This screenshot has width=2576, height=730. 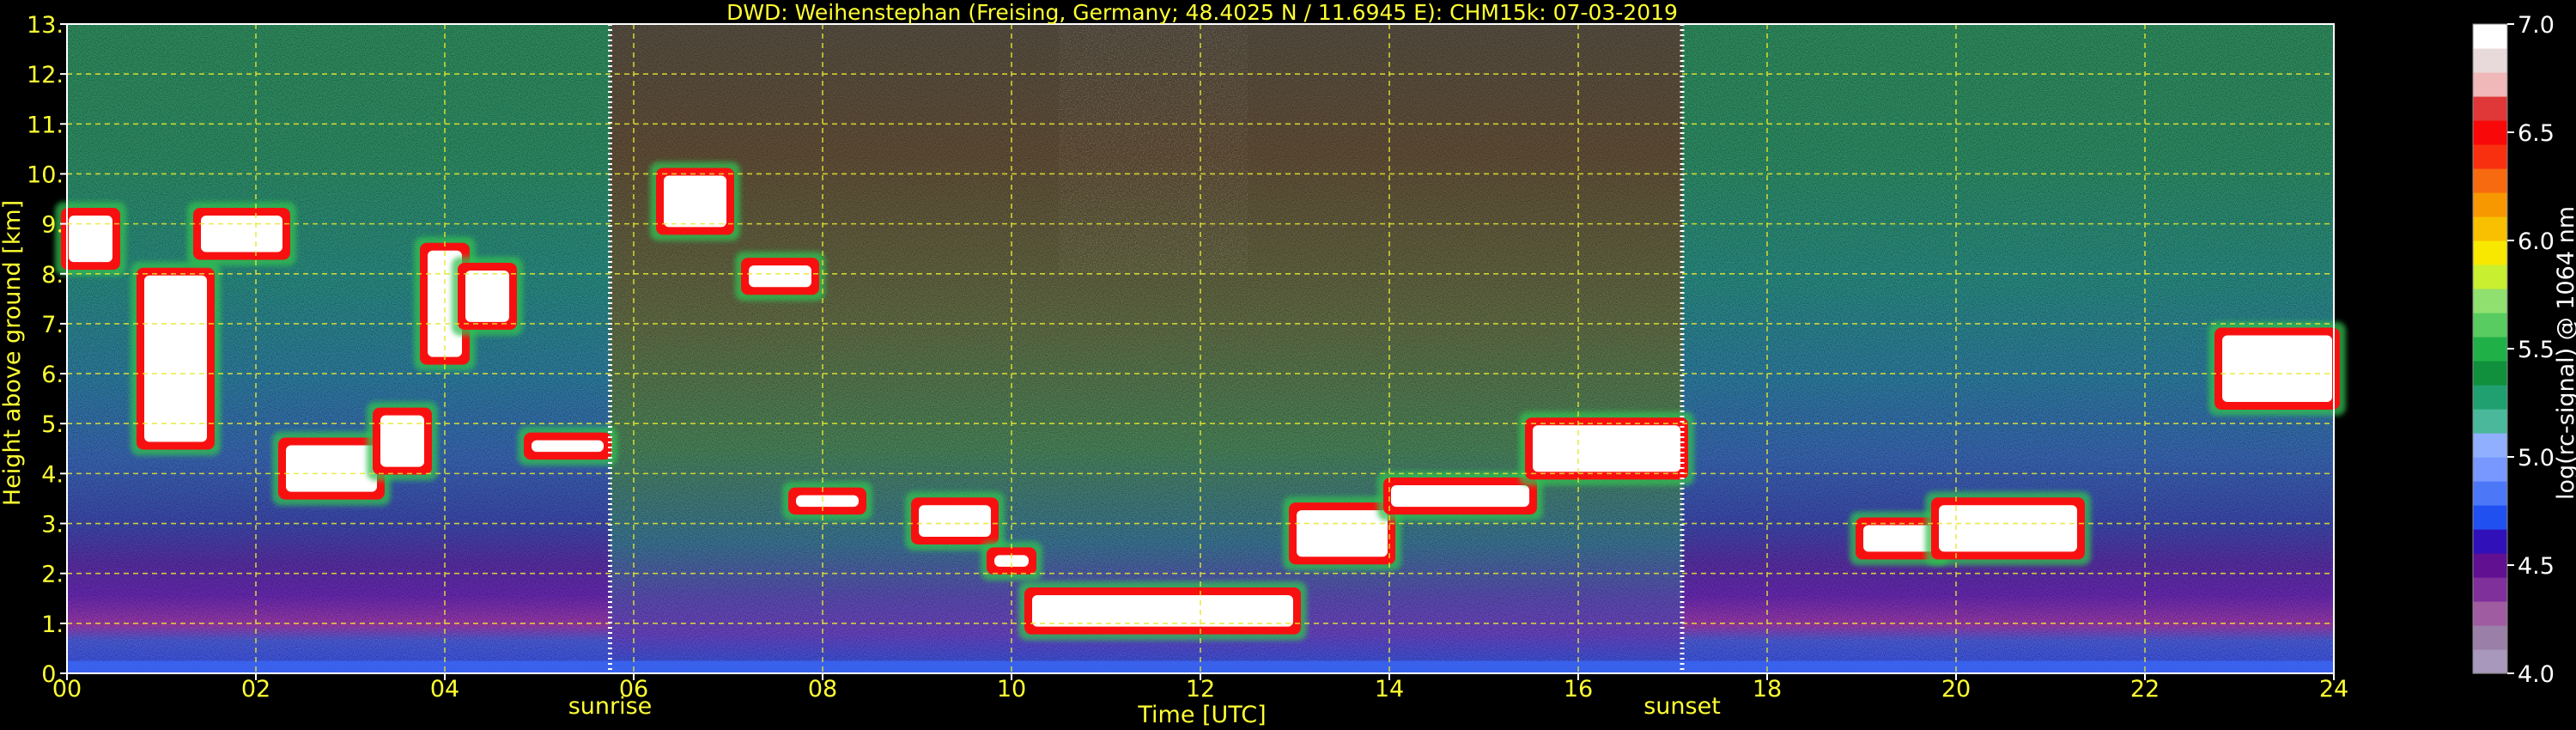 I want to click on y-tick-label: 11., so click(x=45, y=125).